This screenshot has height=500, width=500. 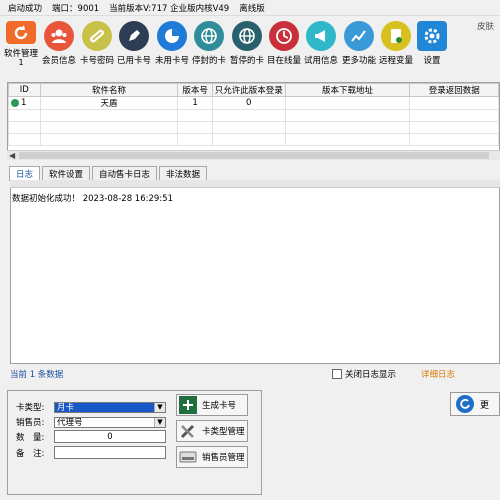 What do you see at coordinates (169, 8) in the screenshot?
I see `version-info: 当前版本V:717 企业版内核V49` at bounding box center [169, 8].